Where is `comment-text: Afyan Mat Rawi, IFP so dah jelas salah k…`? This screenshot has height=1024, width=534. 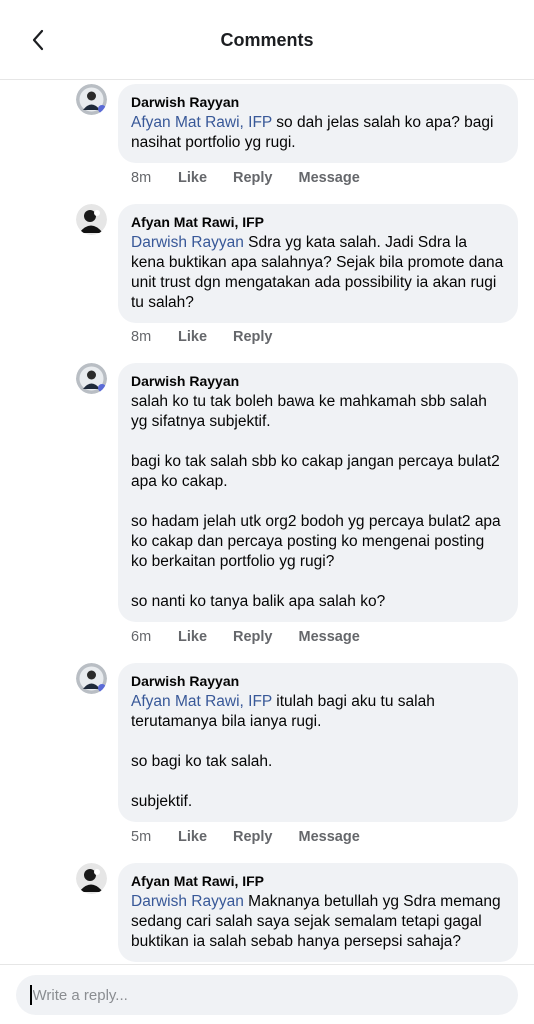
comment-text: Afyan Mat Rawi, IFP so dah jelas salah k… is located at coordinates (312, 132).